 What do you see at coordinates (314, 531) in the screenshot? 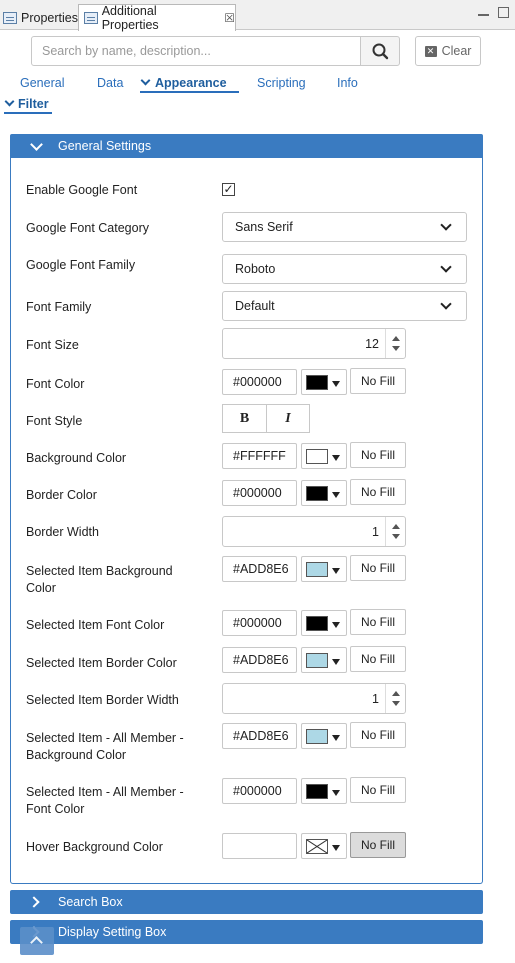
I see `border-width-spinner: 1` at bounding box center [314, 531].